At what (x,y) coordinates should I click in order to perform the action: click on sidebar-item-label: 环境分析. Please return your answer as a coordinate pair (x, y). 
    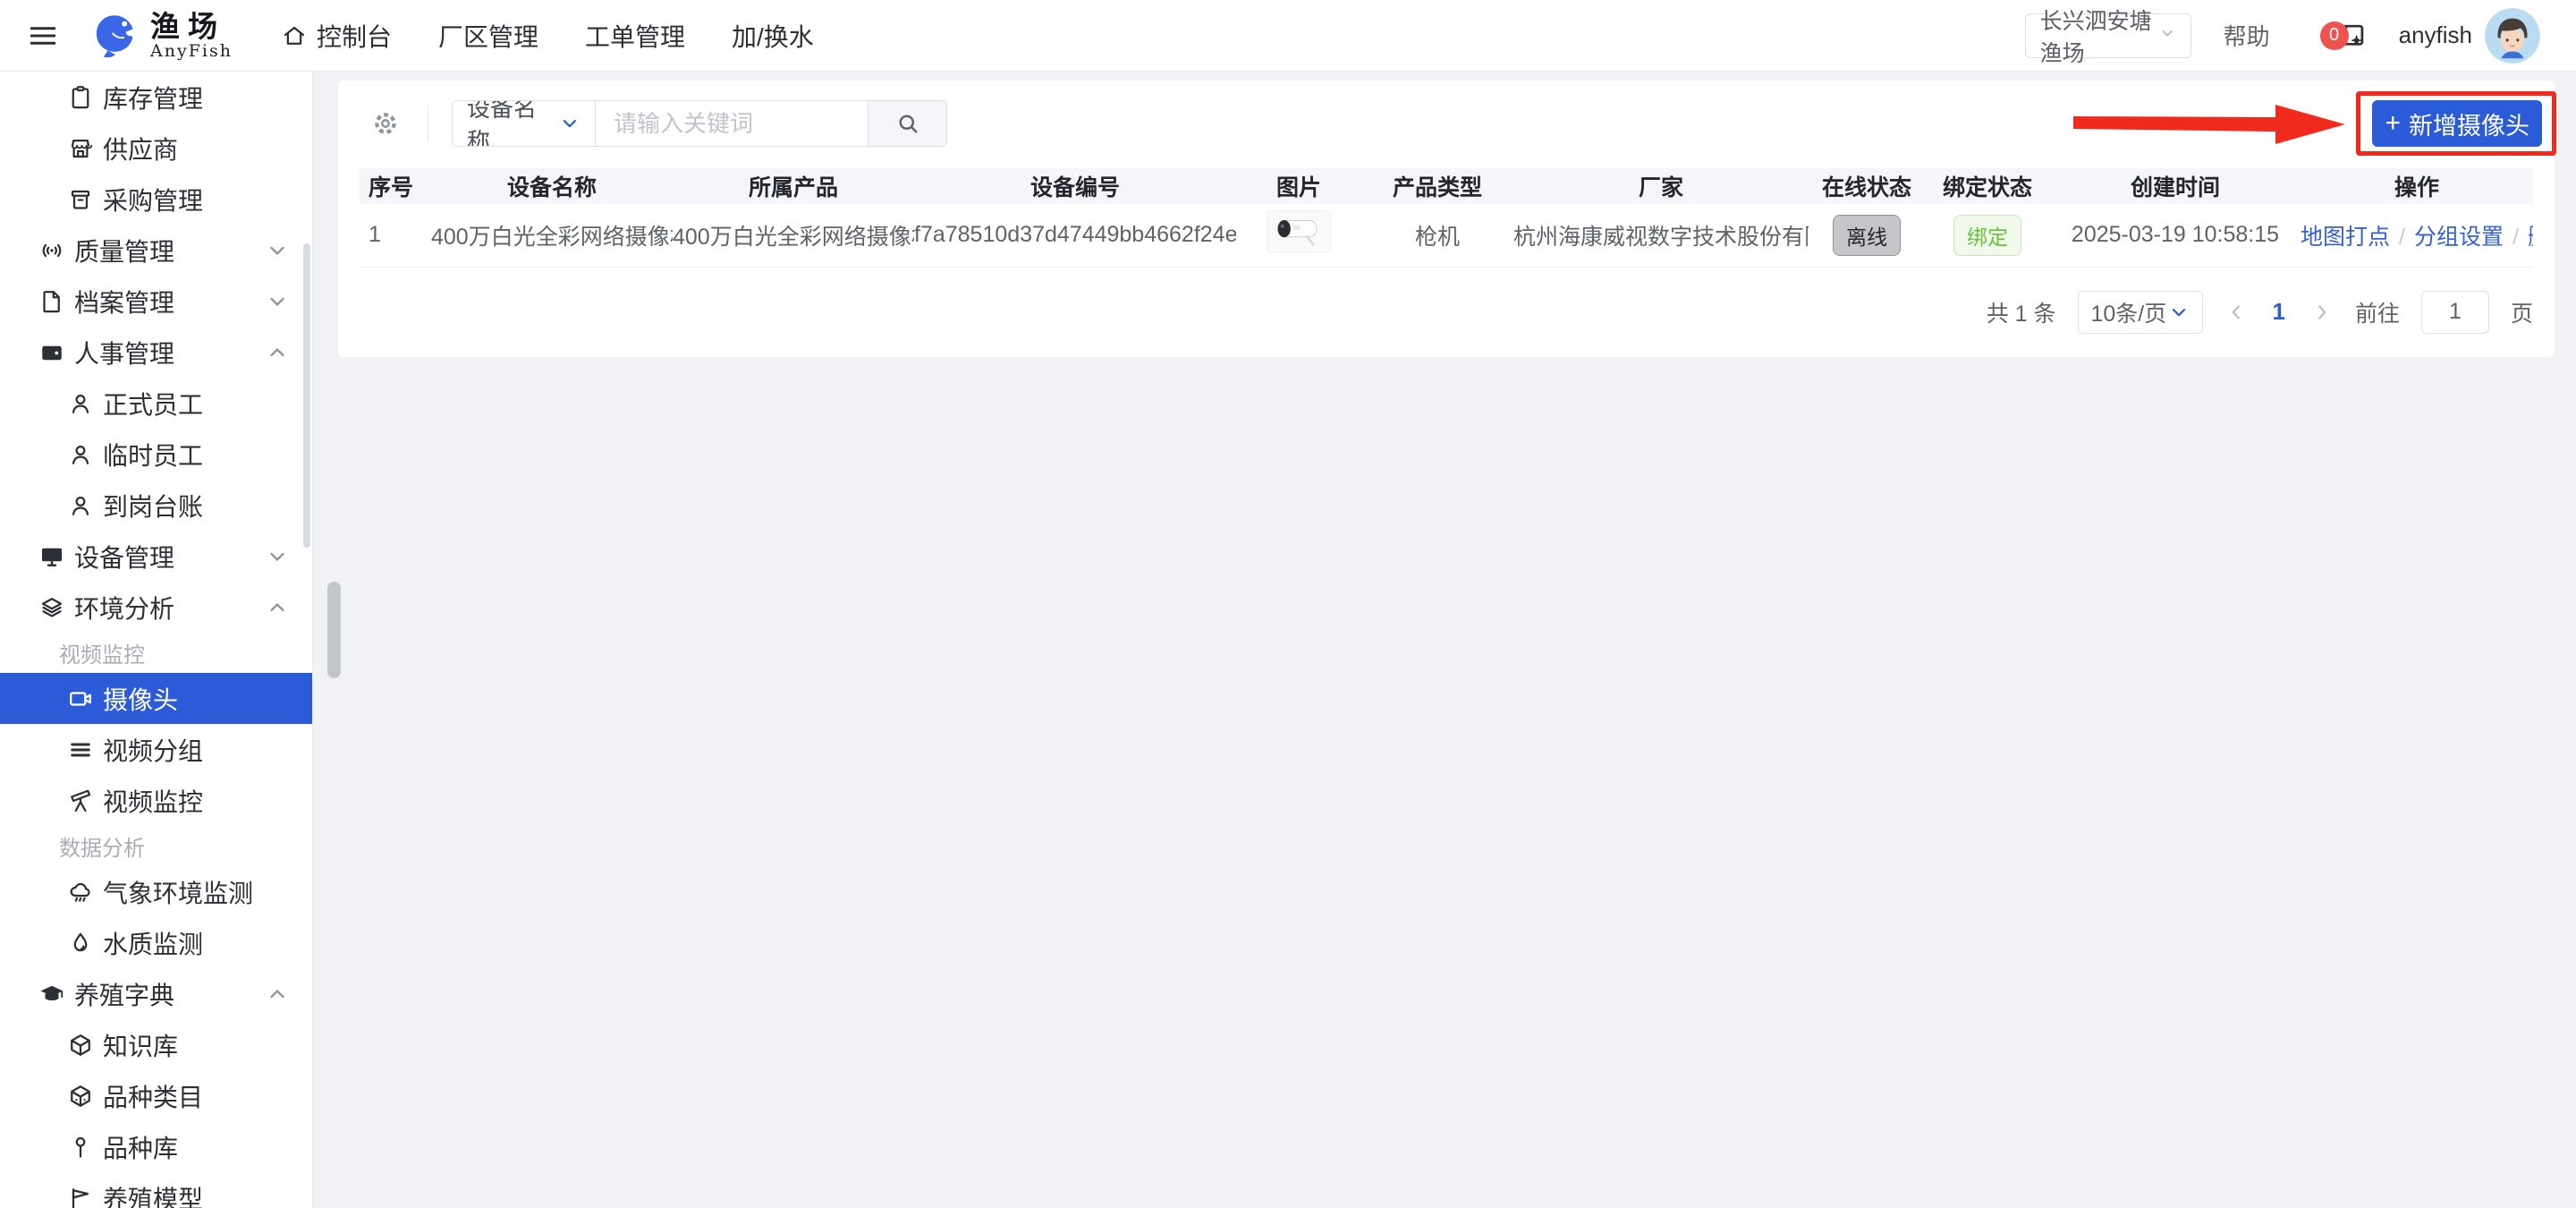
    Looking at the image, I should click on (124, 608).